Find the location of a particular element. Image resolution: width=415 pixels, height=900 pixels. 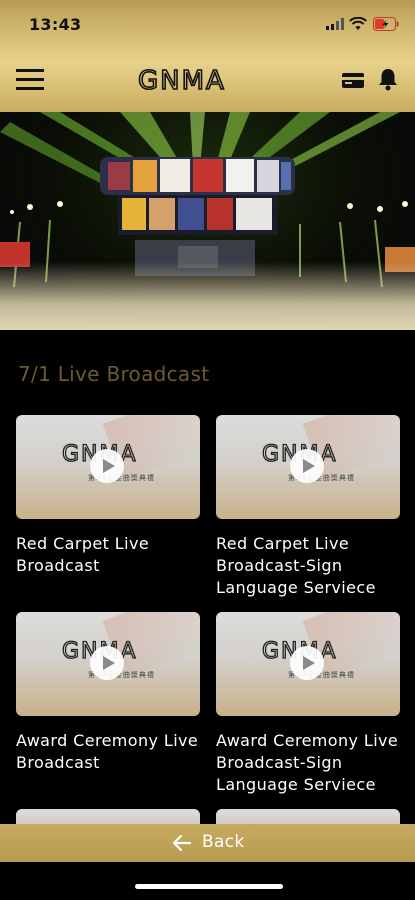

menu-icon is located at coordinates (30, 79).